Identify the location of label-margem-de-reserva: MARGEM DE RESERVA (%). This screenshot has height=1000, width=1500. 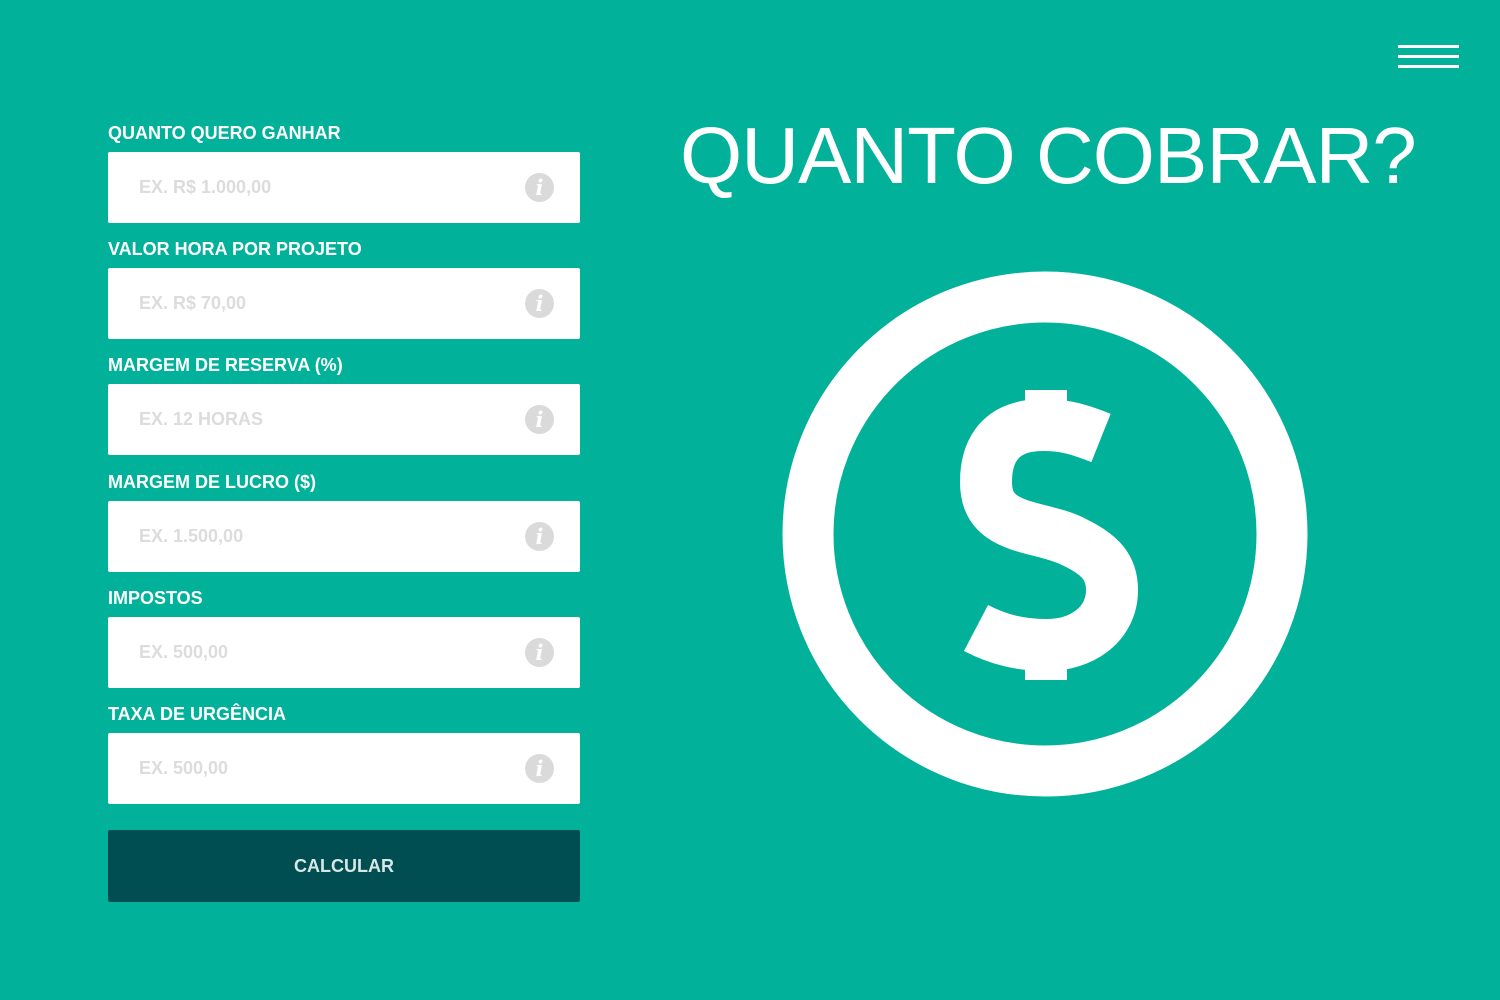
(225, 365).